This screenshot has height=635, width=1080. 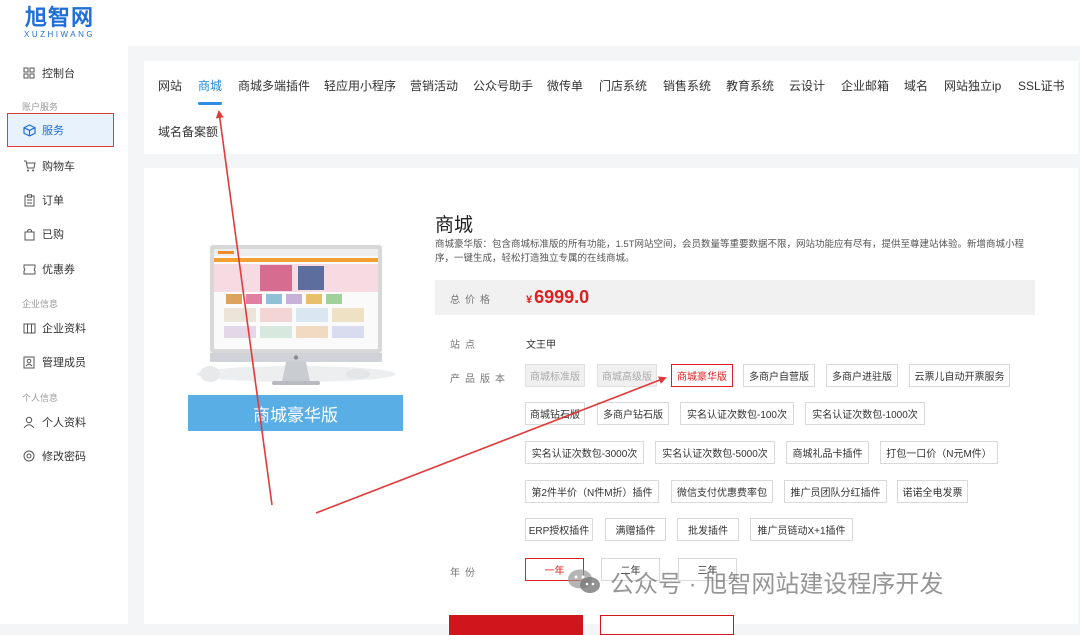 What do you see at coordinates (916, 85) in the screenshot?
I see `tab-domain: 域名` at bounding box center [916, 85].